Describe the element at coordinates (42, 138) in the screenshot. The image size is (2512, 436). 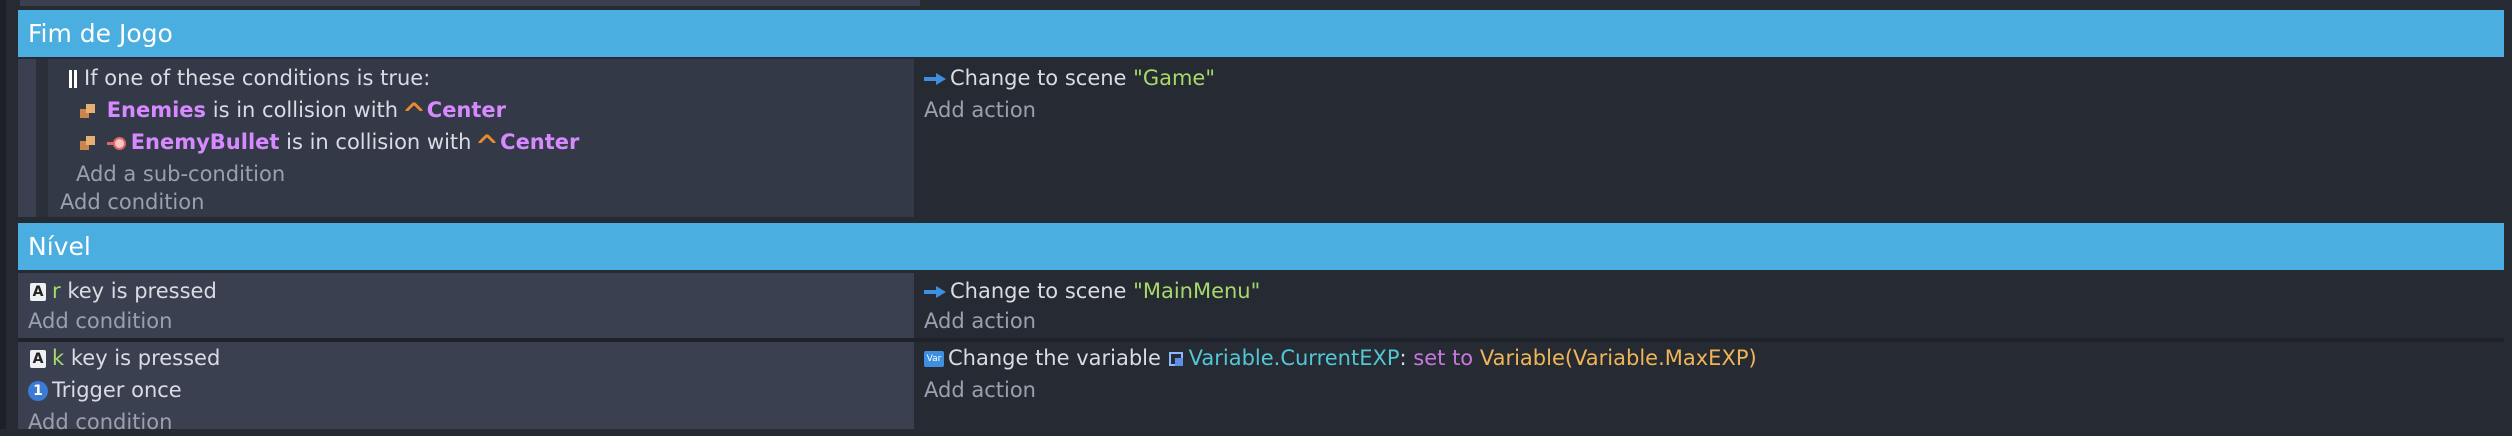
I see `nesting-rail` at that location.